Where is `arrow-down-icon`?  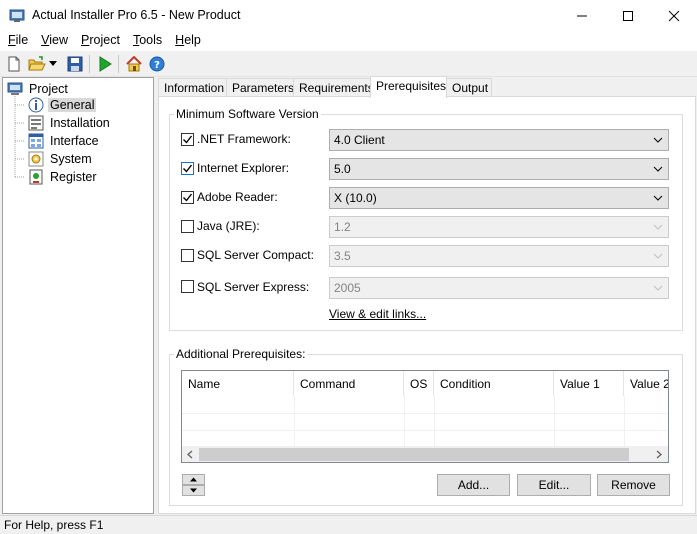 arrow-down-icon is located at coordinates (193, 490).